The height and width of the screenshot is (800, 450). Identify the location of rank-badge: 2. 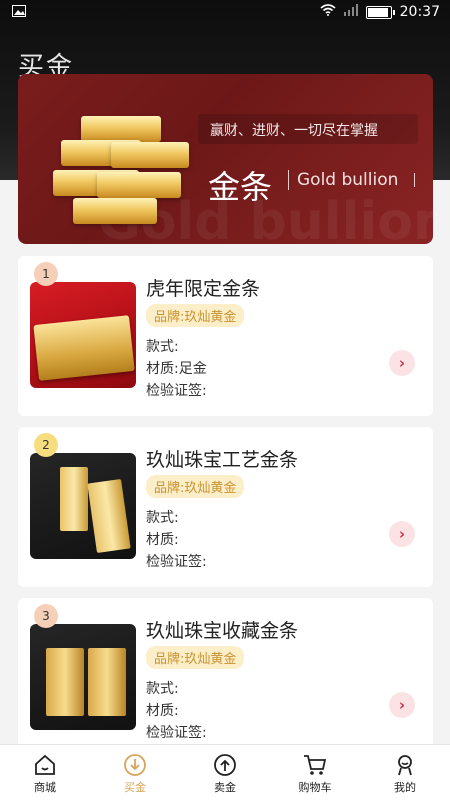
(46, 445).